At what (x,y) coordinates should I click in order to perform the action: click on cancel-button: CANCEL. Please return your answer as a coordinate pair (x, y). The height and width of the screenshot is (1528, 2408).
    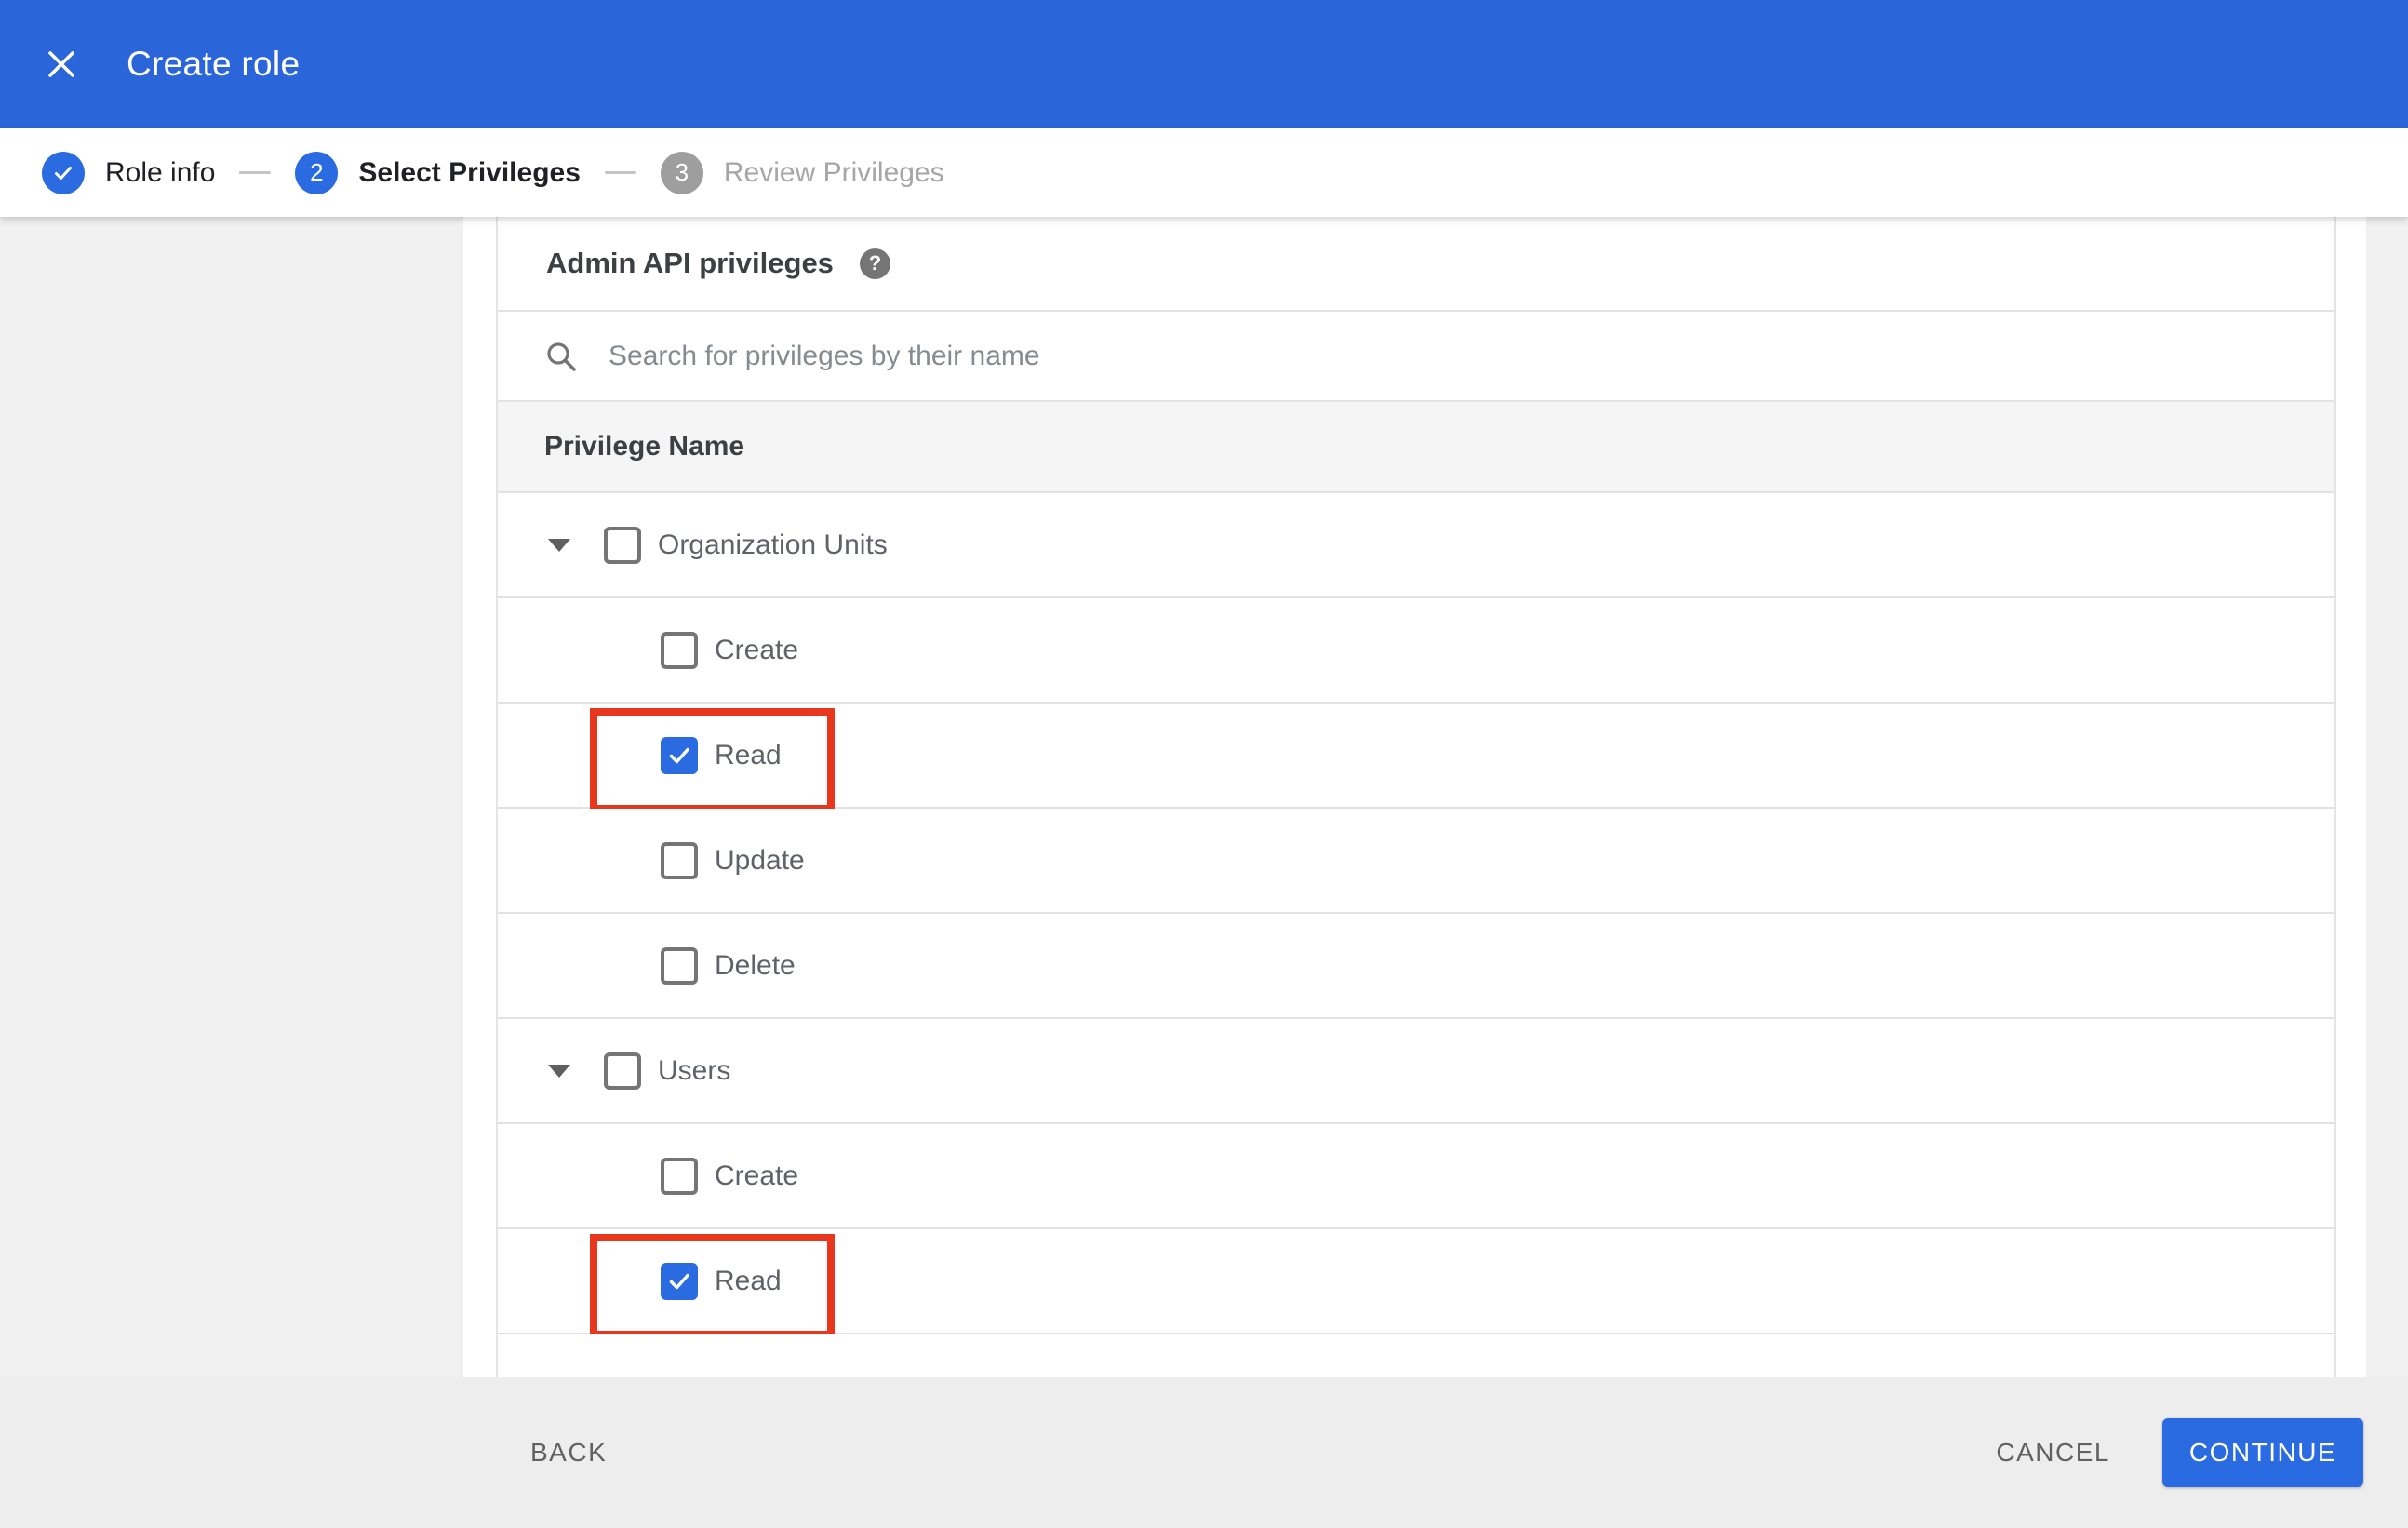
    Looking at the image, I should click on (2053, 1453).